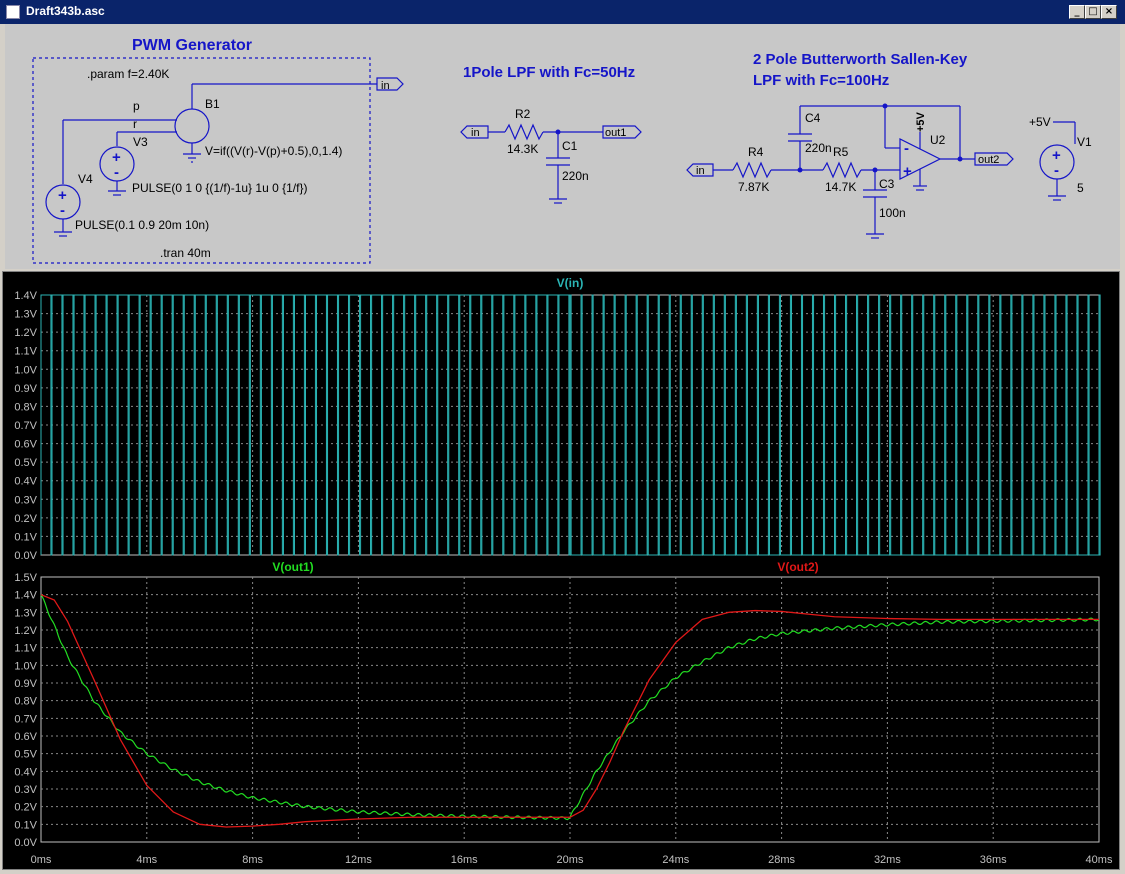  Describe the element at coordinates (128, 74) in the screenshot. I see `param-directive: .param f=2.40K` at that location.